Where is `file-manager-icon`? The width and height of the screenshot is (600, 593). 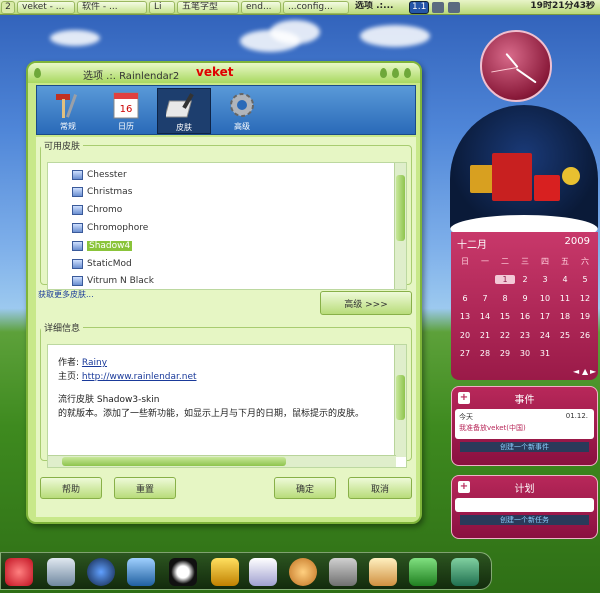 file-manager-icon is located at coordinates (225, 572).